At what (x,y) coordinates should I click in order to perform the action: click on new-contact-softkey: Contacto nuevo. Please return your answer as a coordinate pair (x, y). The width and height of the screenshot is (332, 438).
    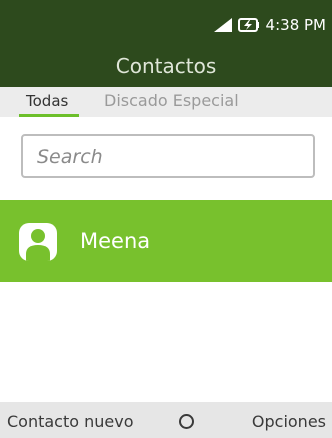
    Looking at the image, I should click on (70, 421).